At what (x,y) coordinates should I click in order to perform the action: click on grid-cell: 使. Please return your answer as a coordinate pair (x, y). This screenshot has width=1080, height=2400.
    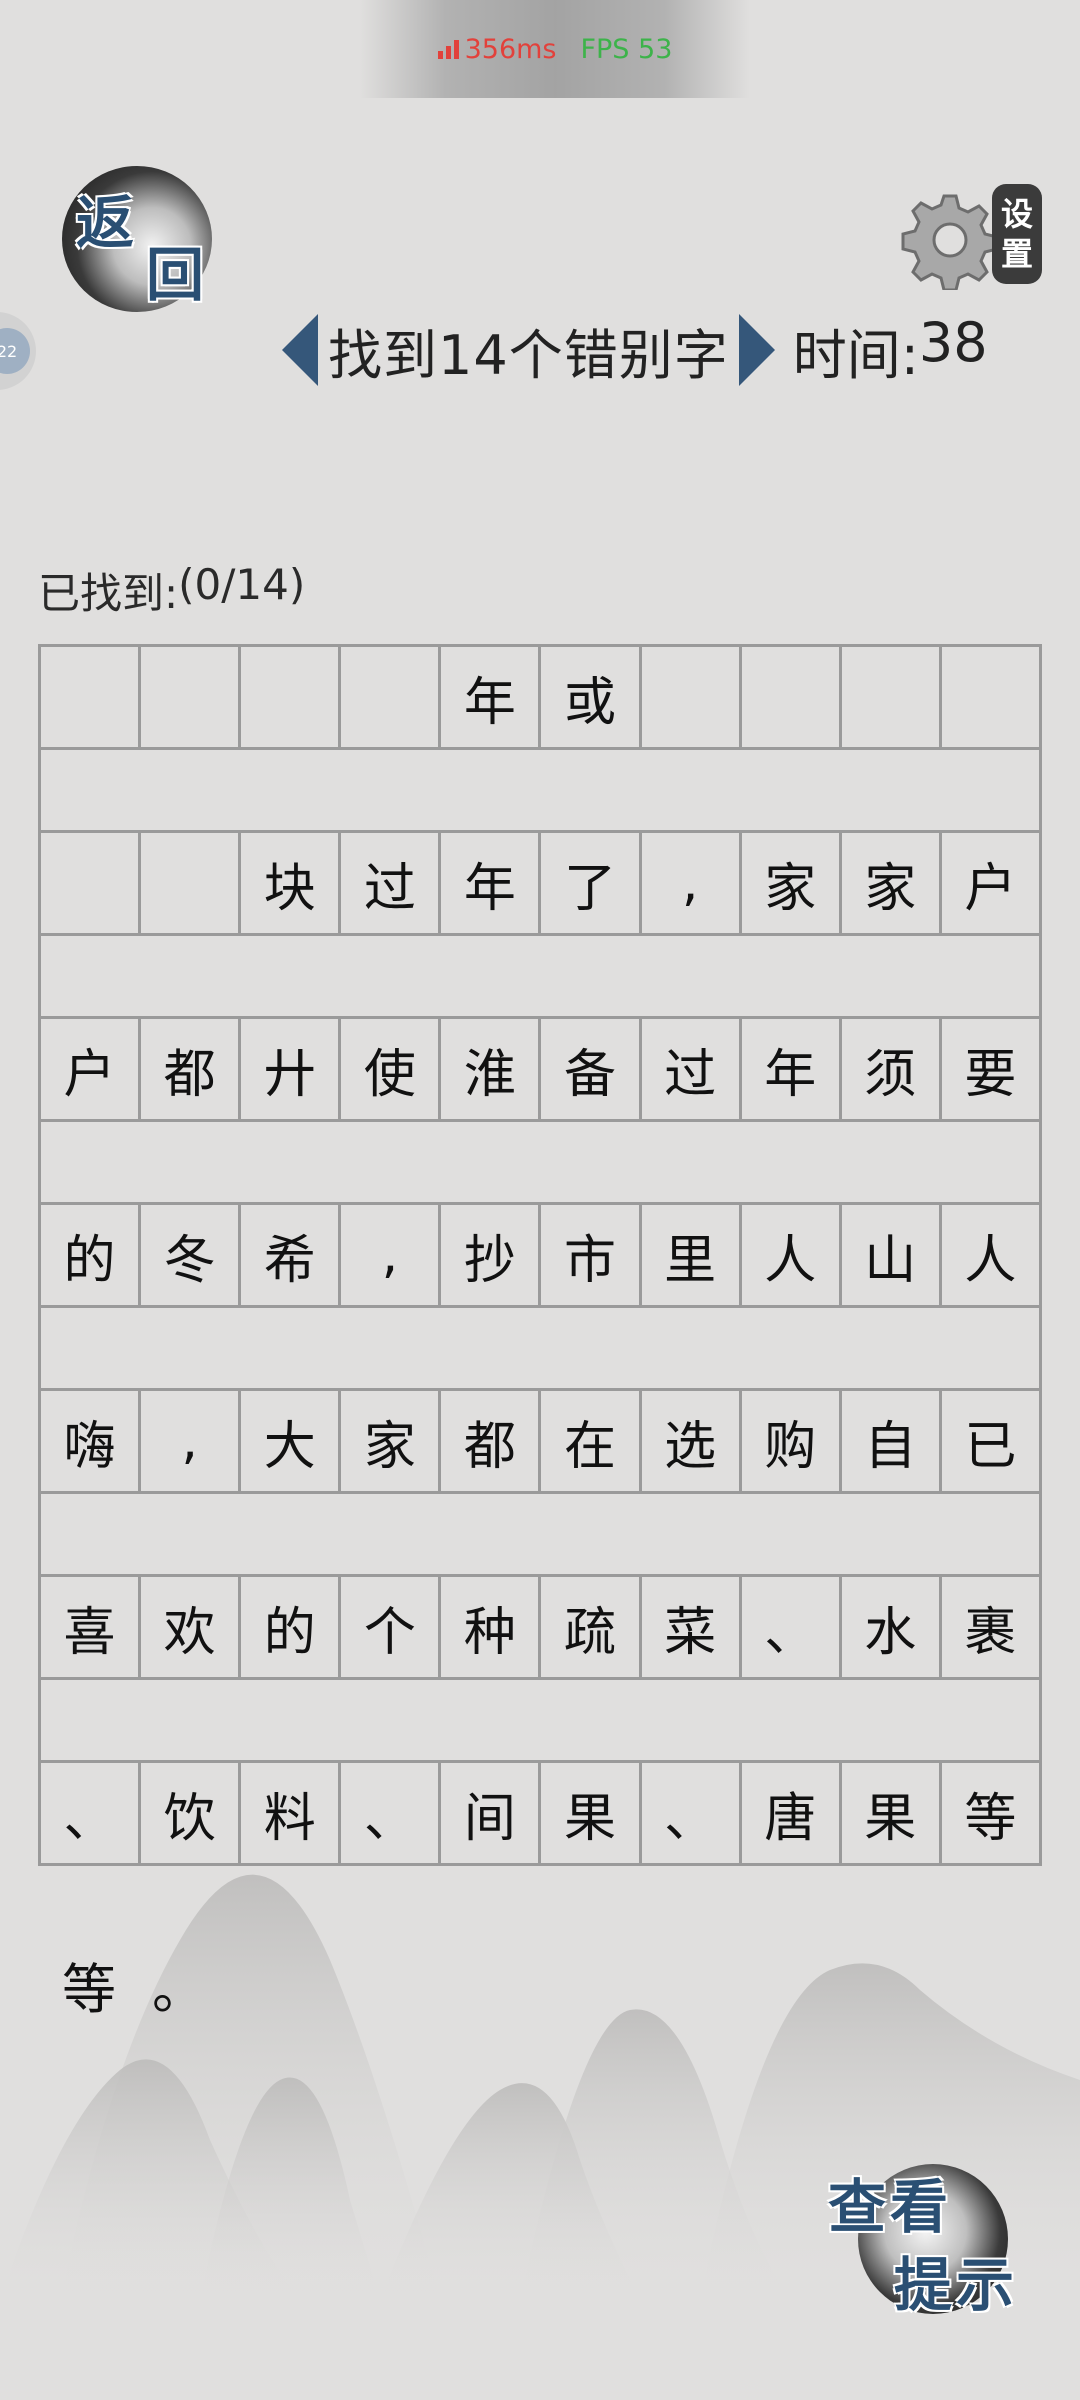
    Looking at the image, I should click on (391, 1069).